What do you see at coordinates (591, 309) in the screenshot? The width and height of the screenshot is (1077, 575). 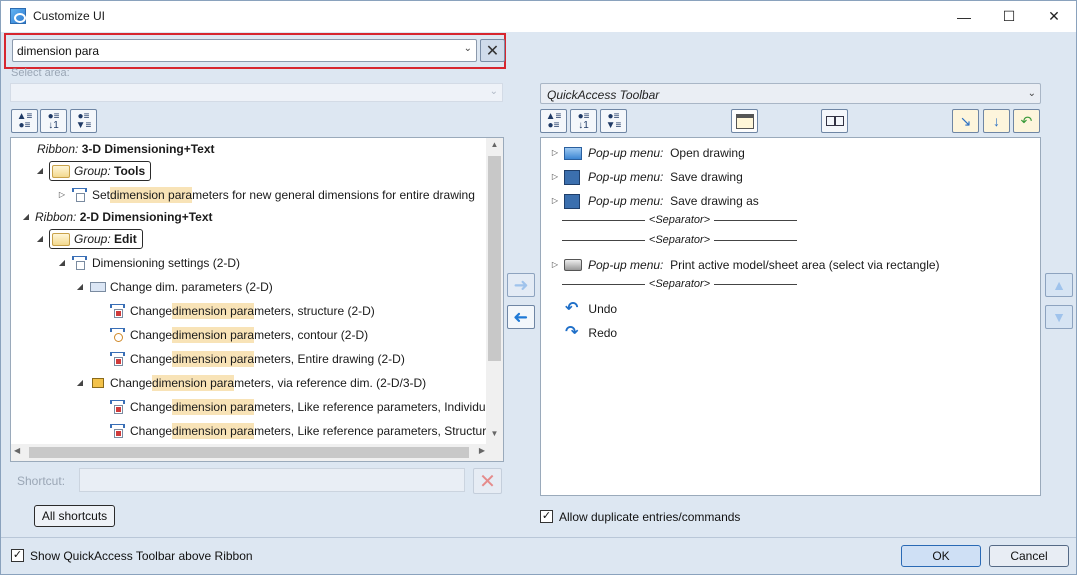 I see `qa-item-undo: ↶ Undo` at bounding box center [591, 309].